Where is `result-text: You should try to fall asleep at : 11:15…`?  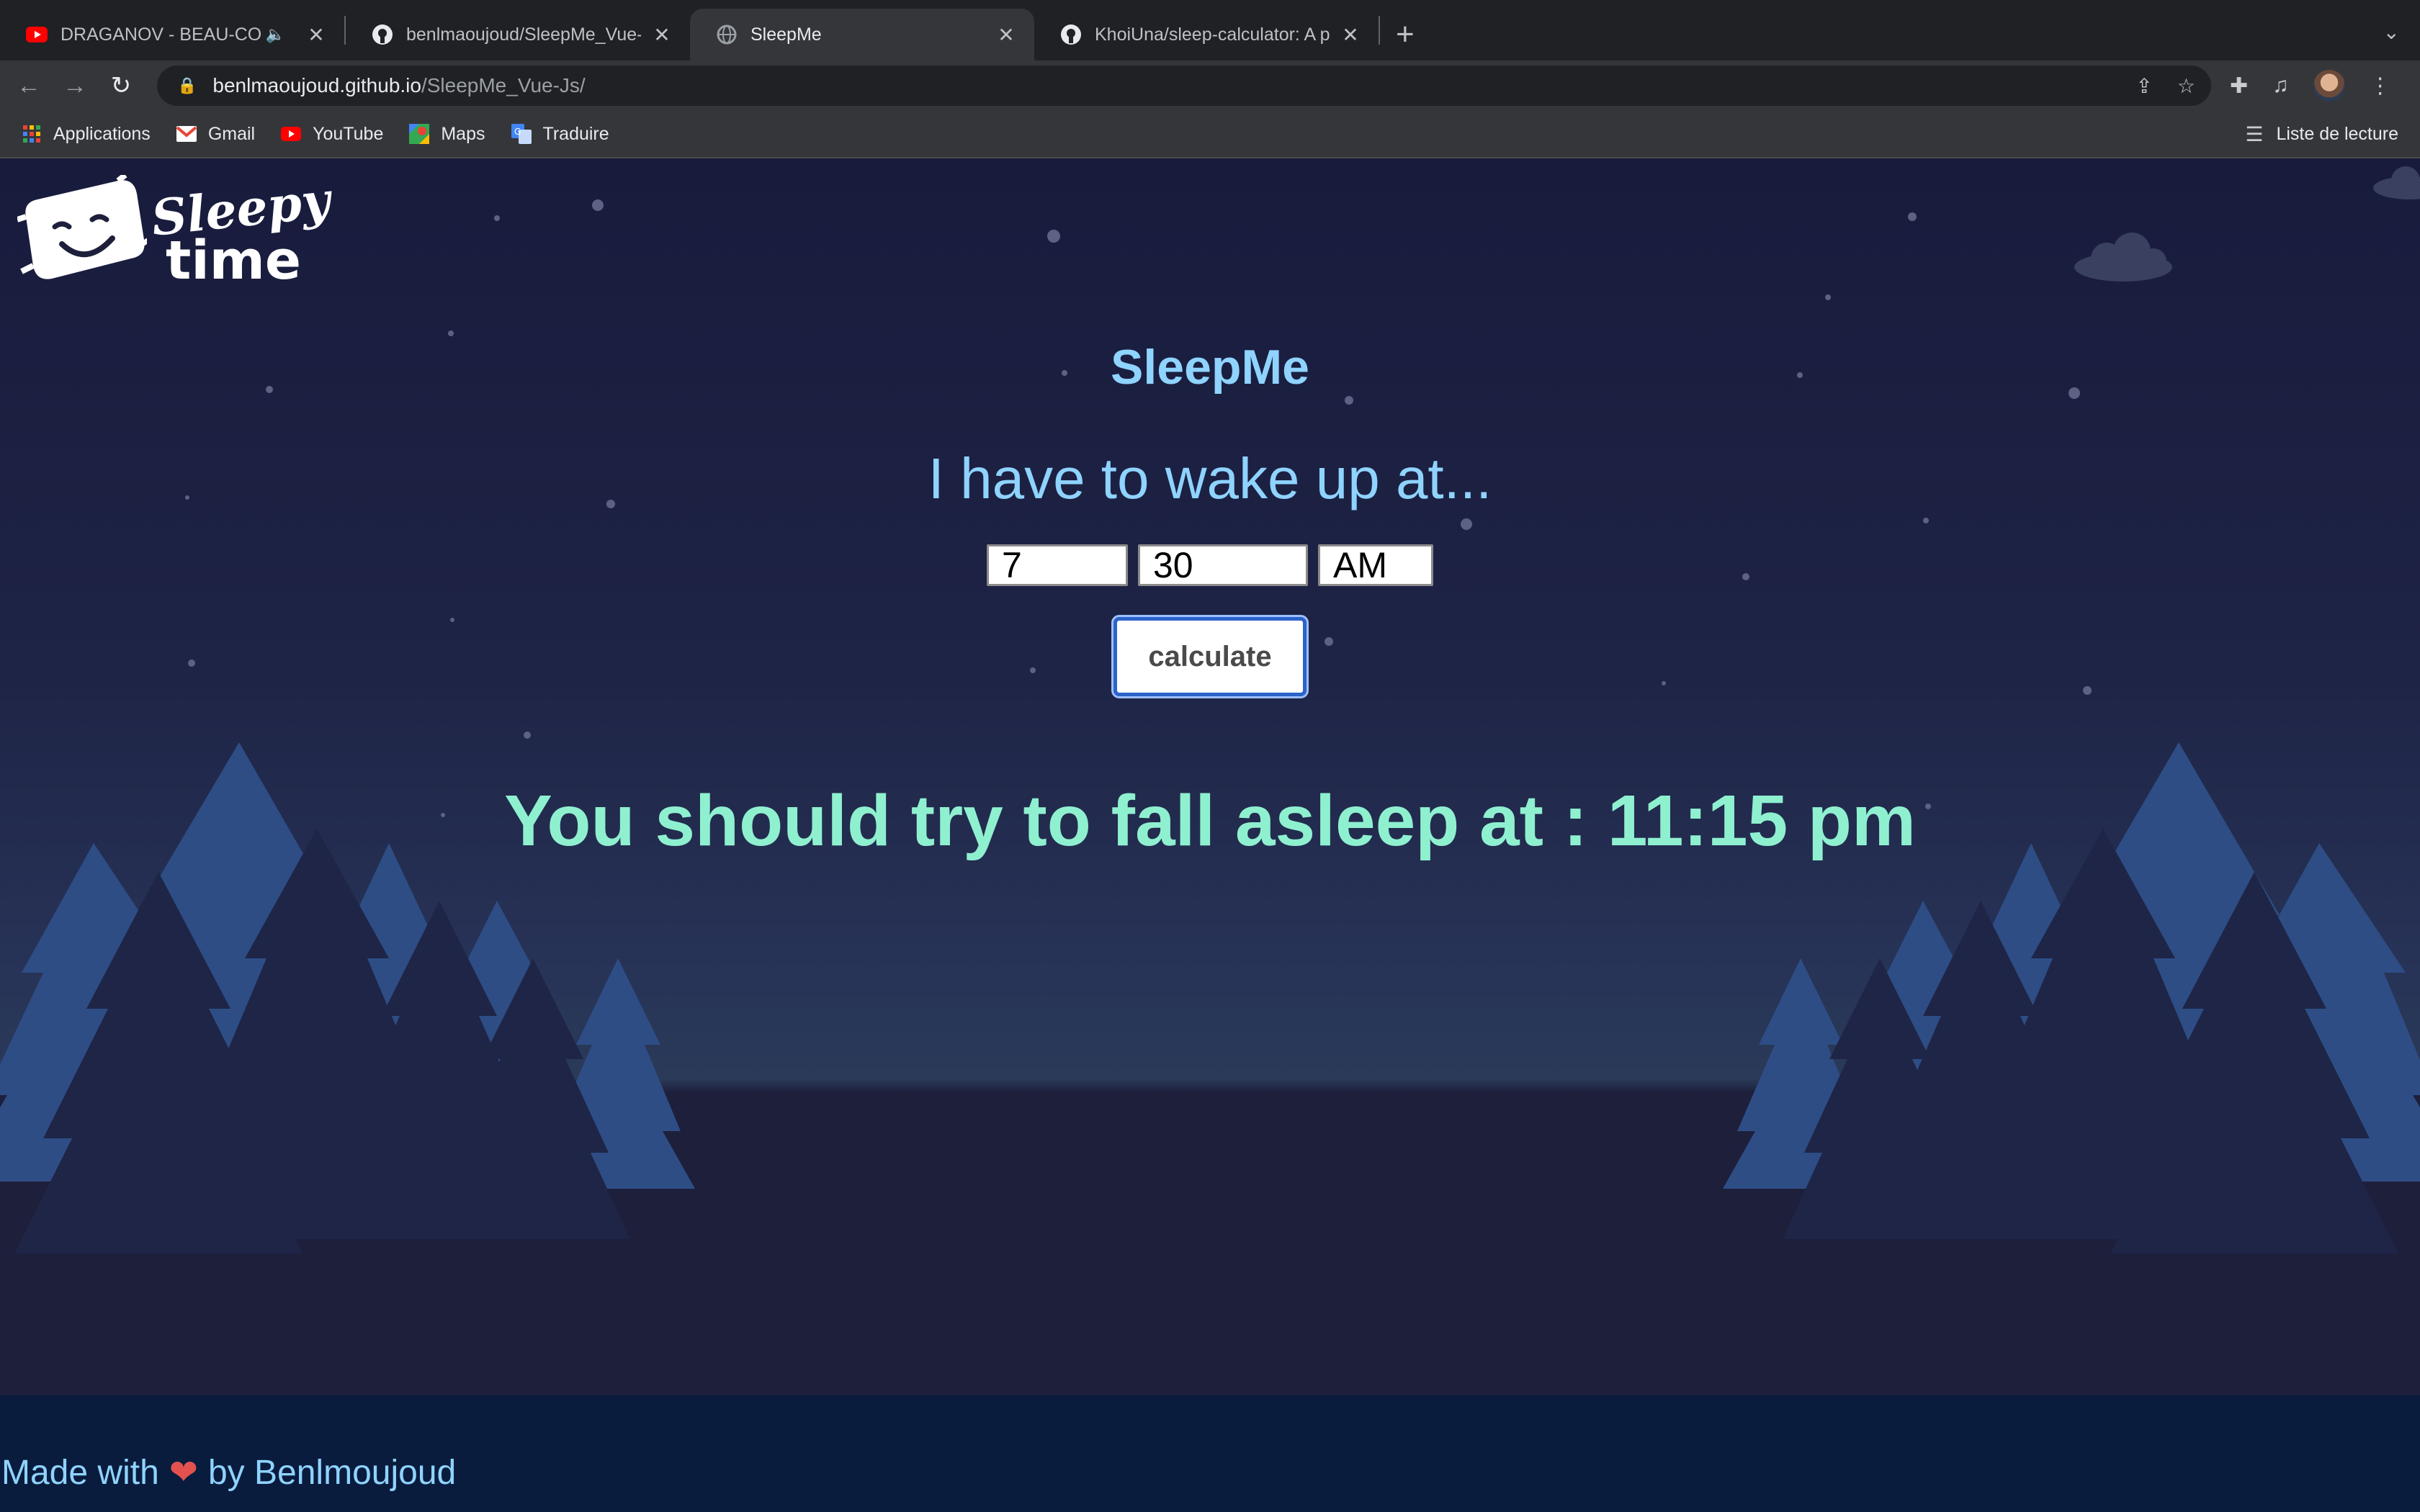
result-text: You should try to fall asleep at : 11:15… is located at coordinates (1210, 820).